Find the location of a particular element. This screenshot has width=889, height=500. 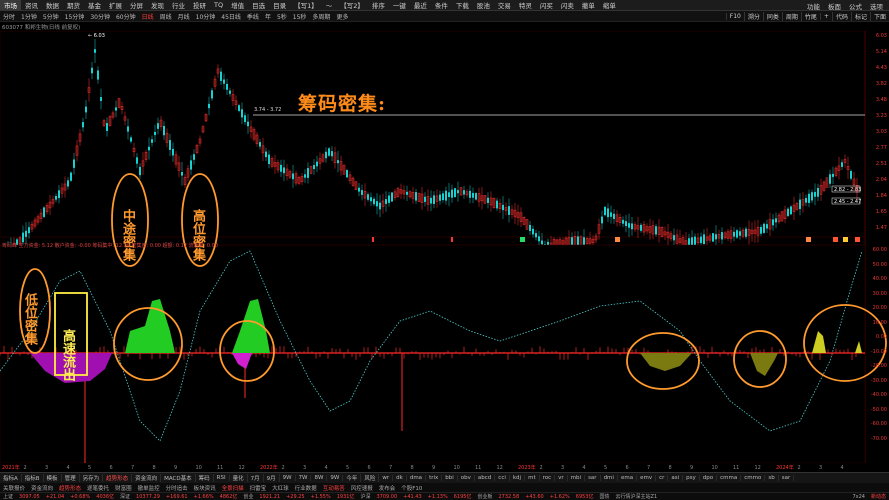

period-tab: 15分钟 is located at coordinates (75, 16).